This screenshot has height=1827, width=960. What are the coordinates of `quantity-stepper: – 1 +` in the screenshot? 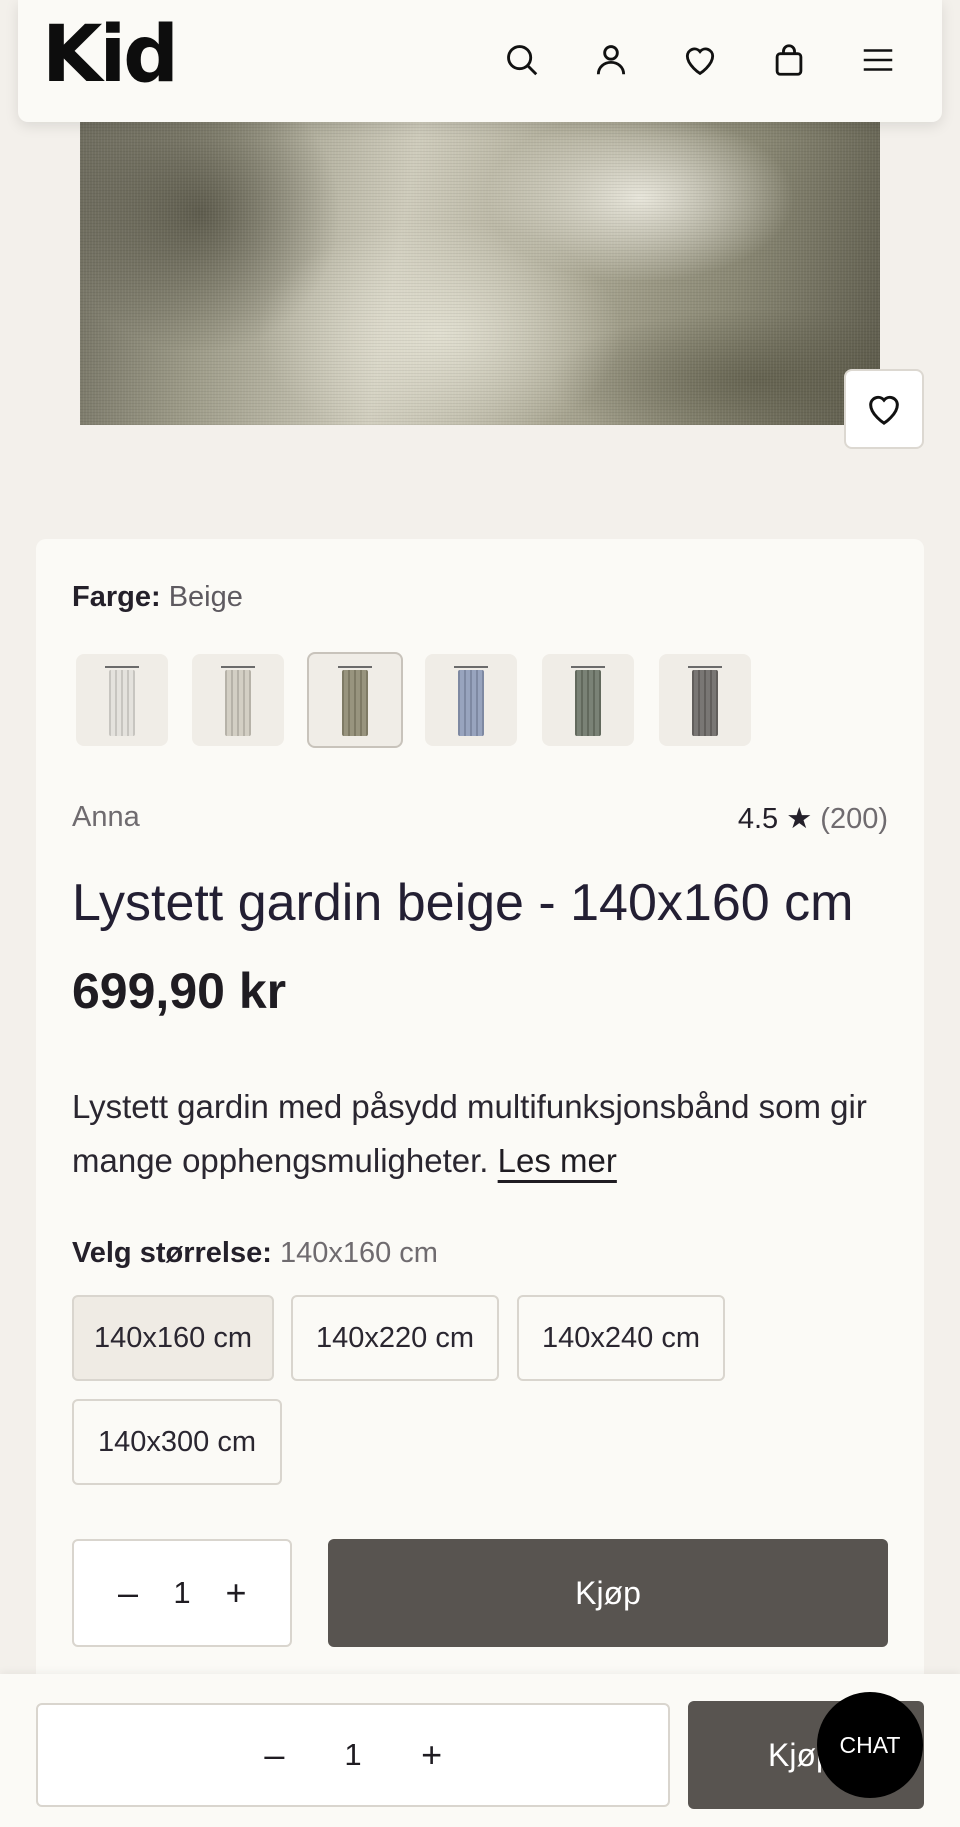 It's located at (182, 1593).